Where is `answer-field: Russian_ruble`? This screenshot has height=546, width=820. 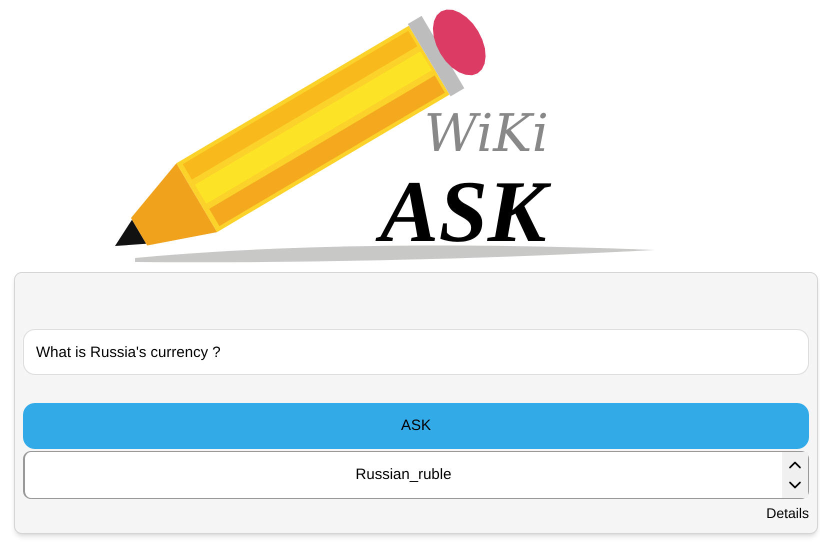 answer-field: Russian_ruble is located at coordinates (416, 475).